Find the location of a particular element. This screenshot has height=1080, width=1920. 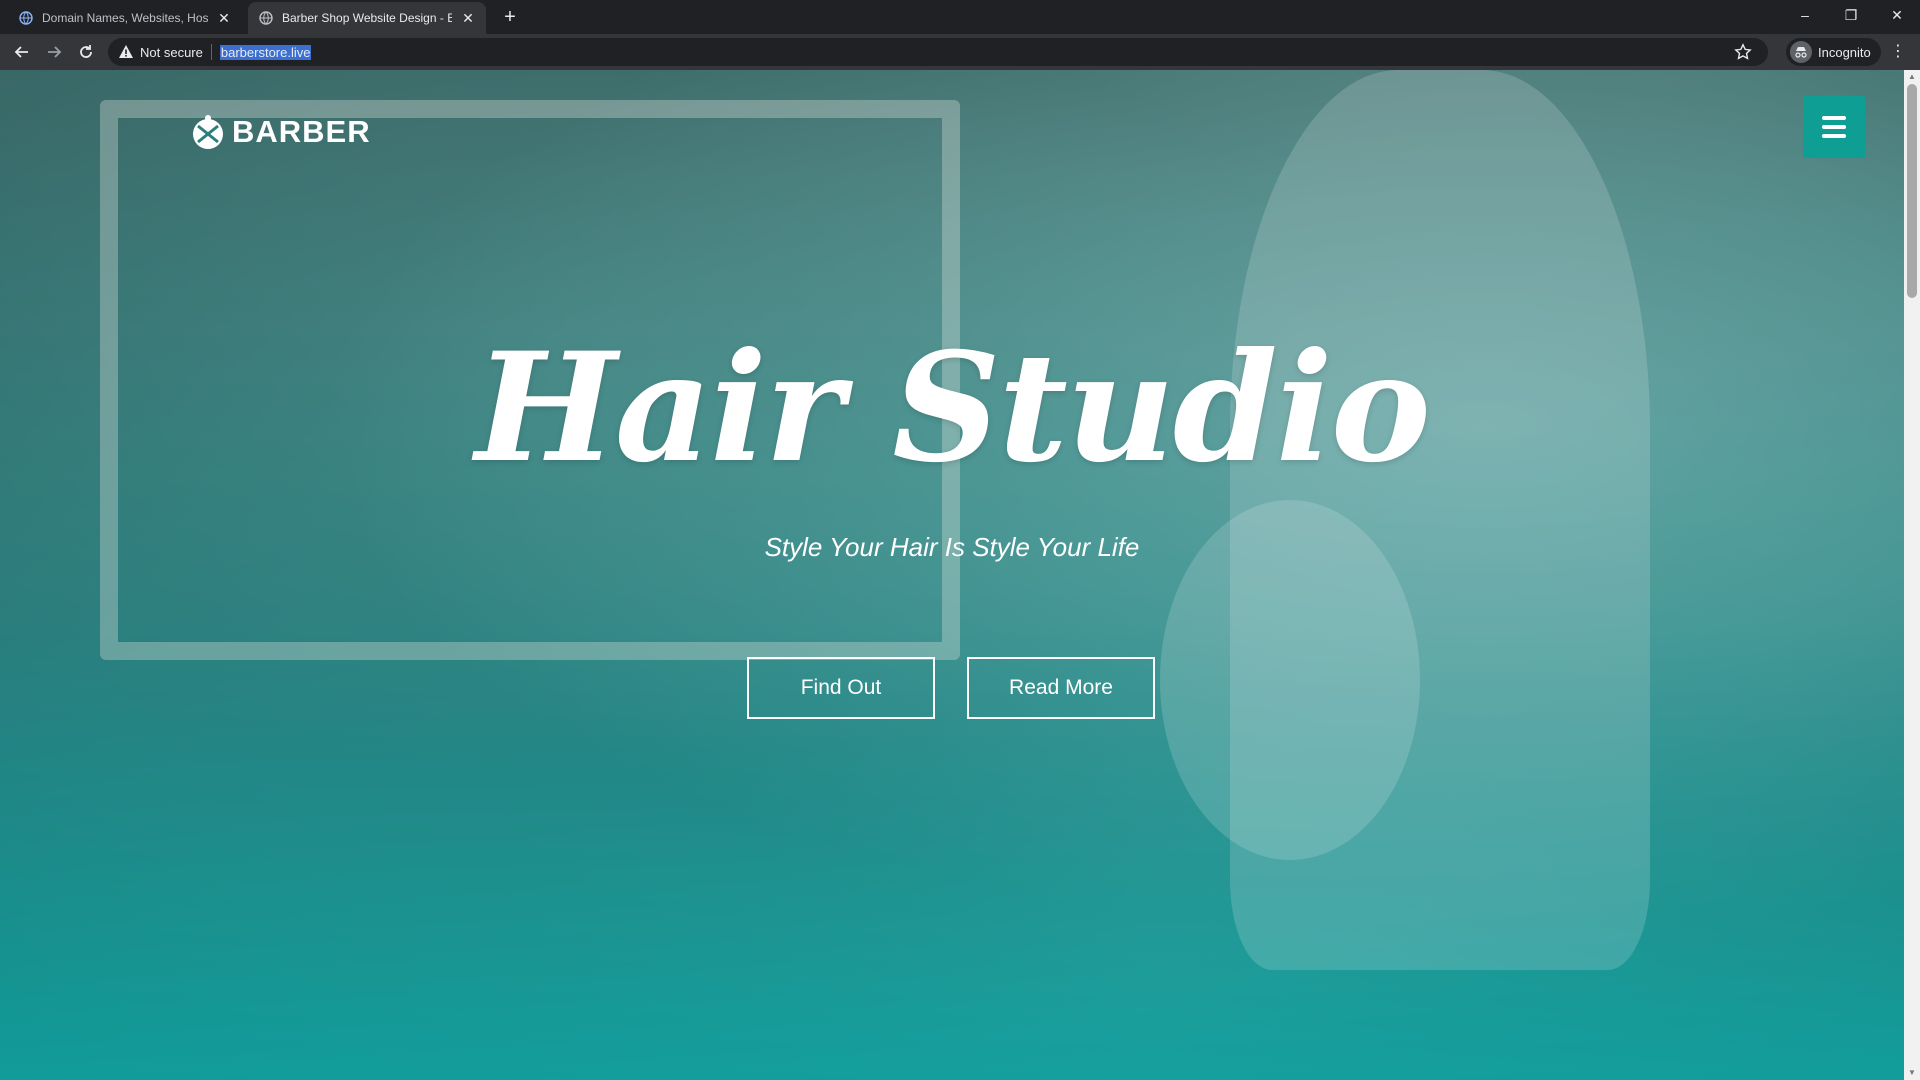

find-out-button: Find Out is located at coordinates (841, 688).